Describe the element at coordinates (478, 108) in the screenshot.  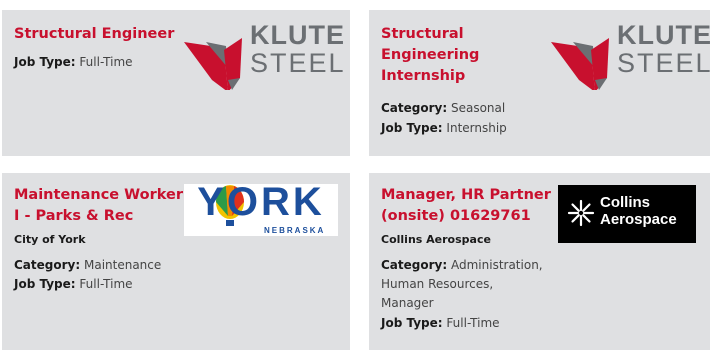
I see `category-value: Seasonal` at that location.